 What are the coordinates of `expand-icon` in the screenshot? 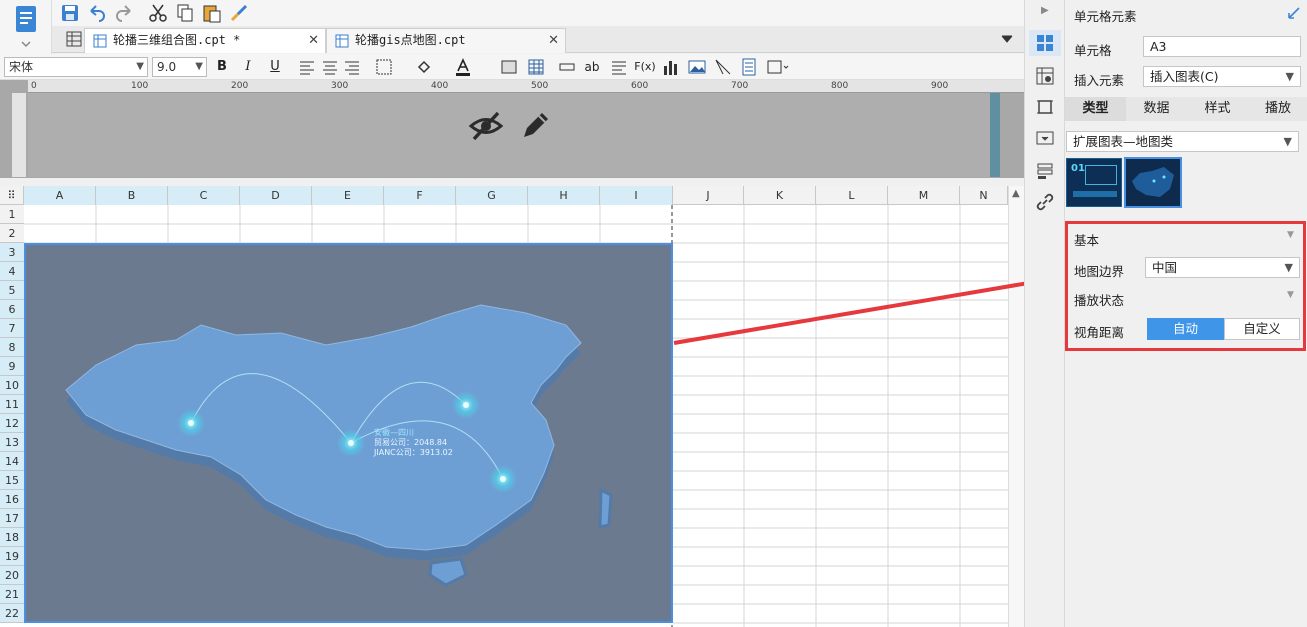 It's located at (1294, 13).